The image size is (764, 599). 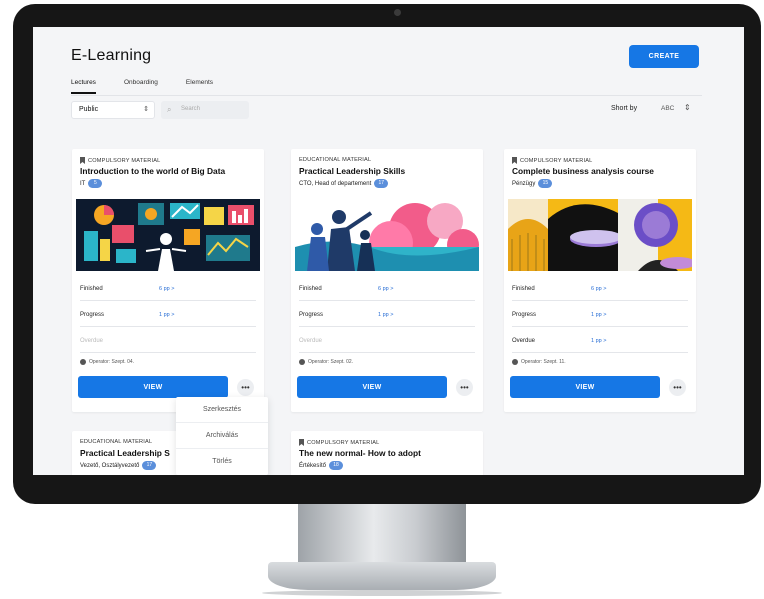 What do you see at coordinates (667, 108) in the screenshot?
I see `sort-select: ABC` at bounding box center [667, 108].